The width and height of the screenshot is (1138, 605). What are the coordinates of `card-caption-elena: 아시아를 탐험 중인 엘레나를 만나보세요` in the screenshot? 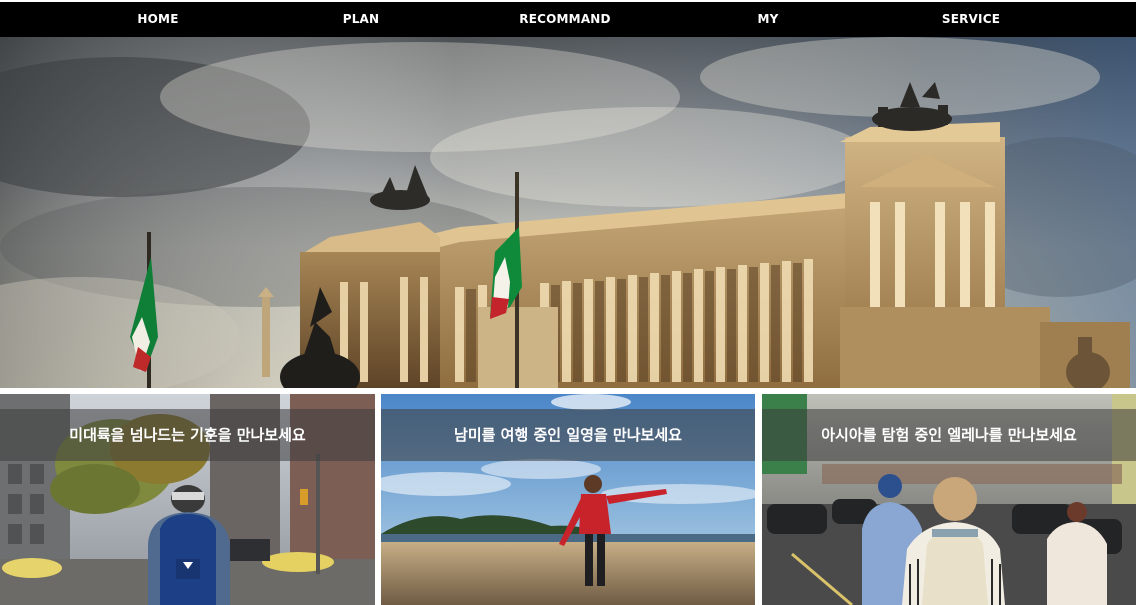 It's located at (949, 435).